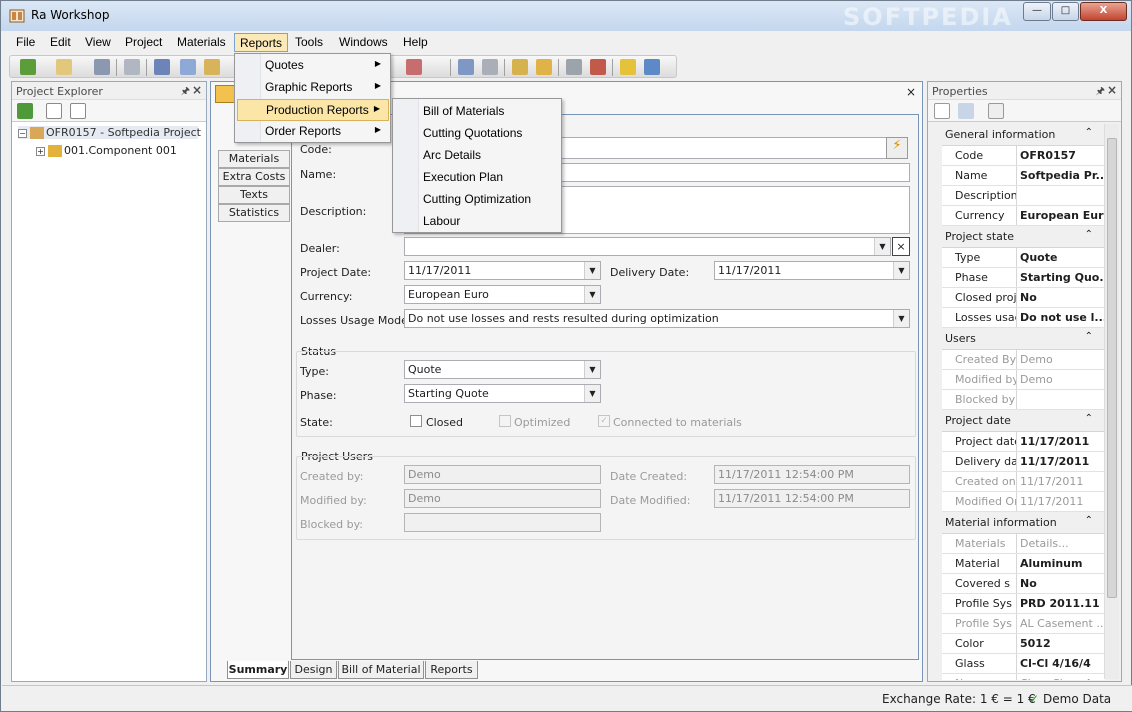 This screenshot has height=712, width=1132. Describe the element at coordinates (415, 42) in the screenshot. I see `menu-help: Help` at that location.